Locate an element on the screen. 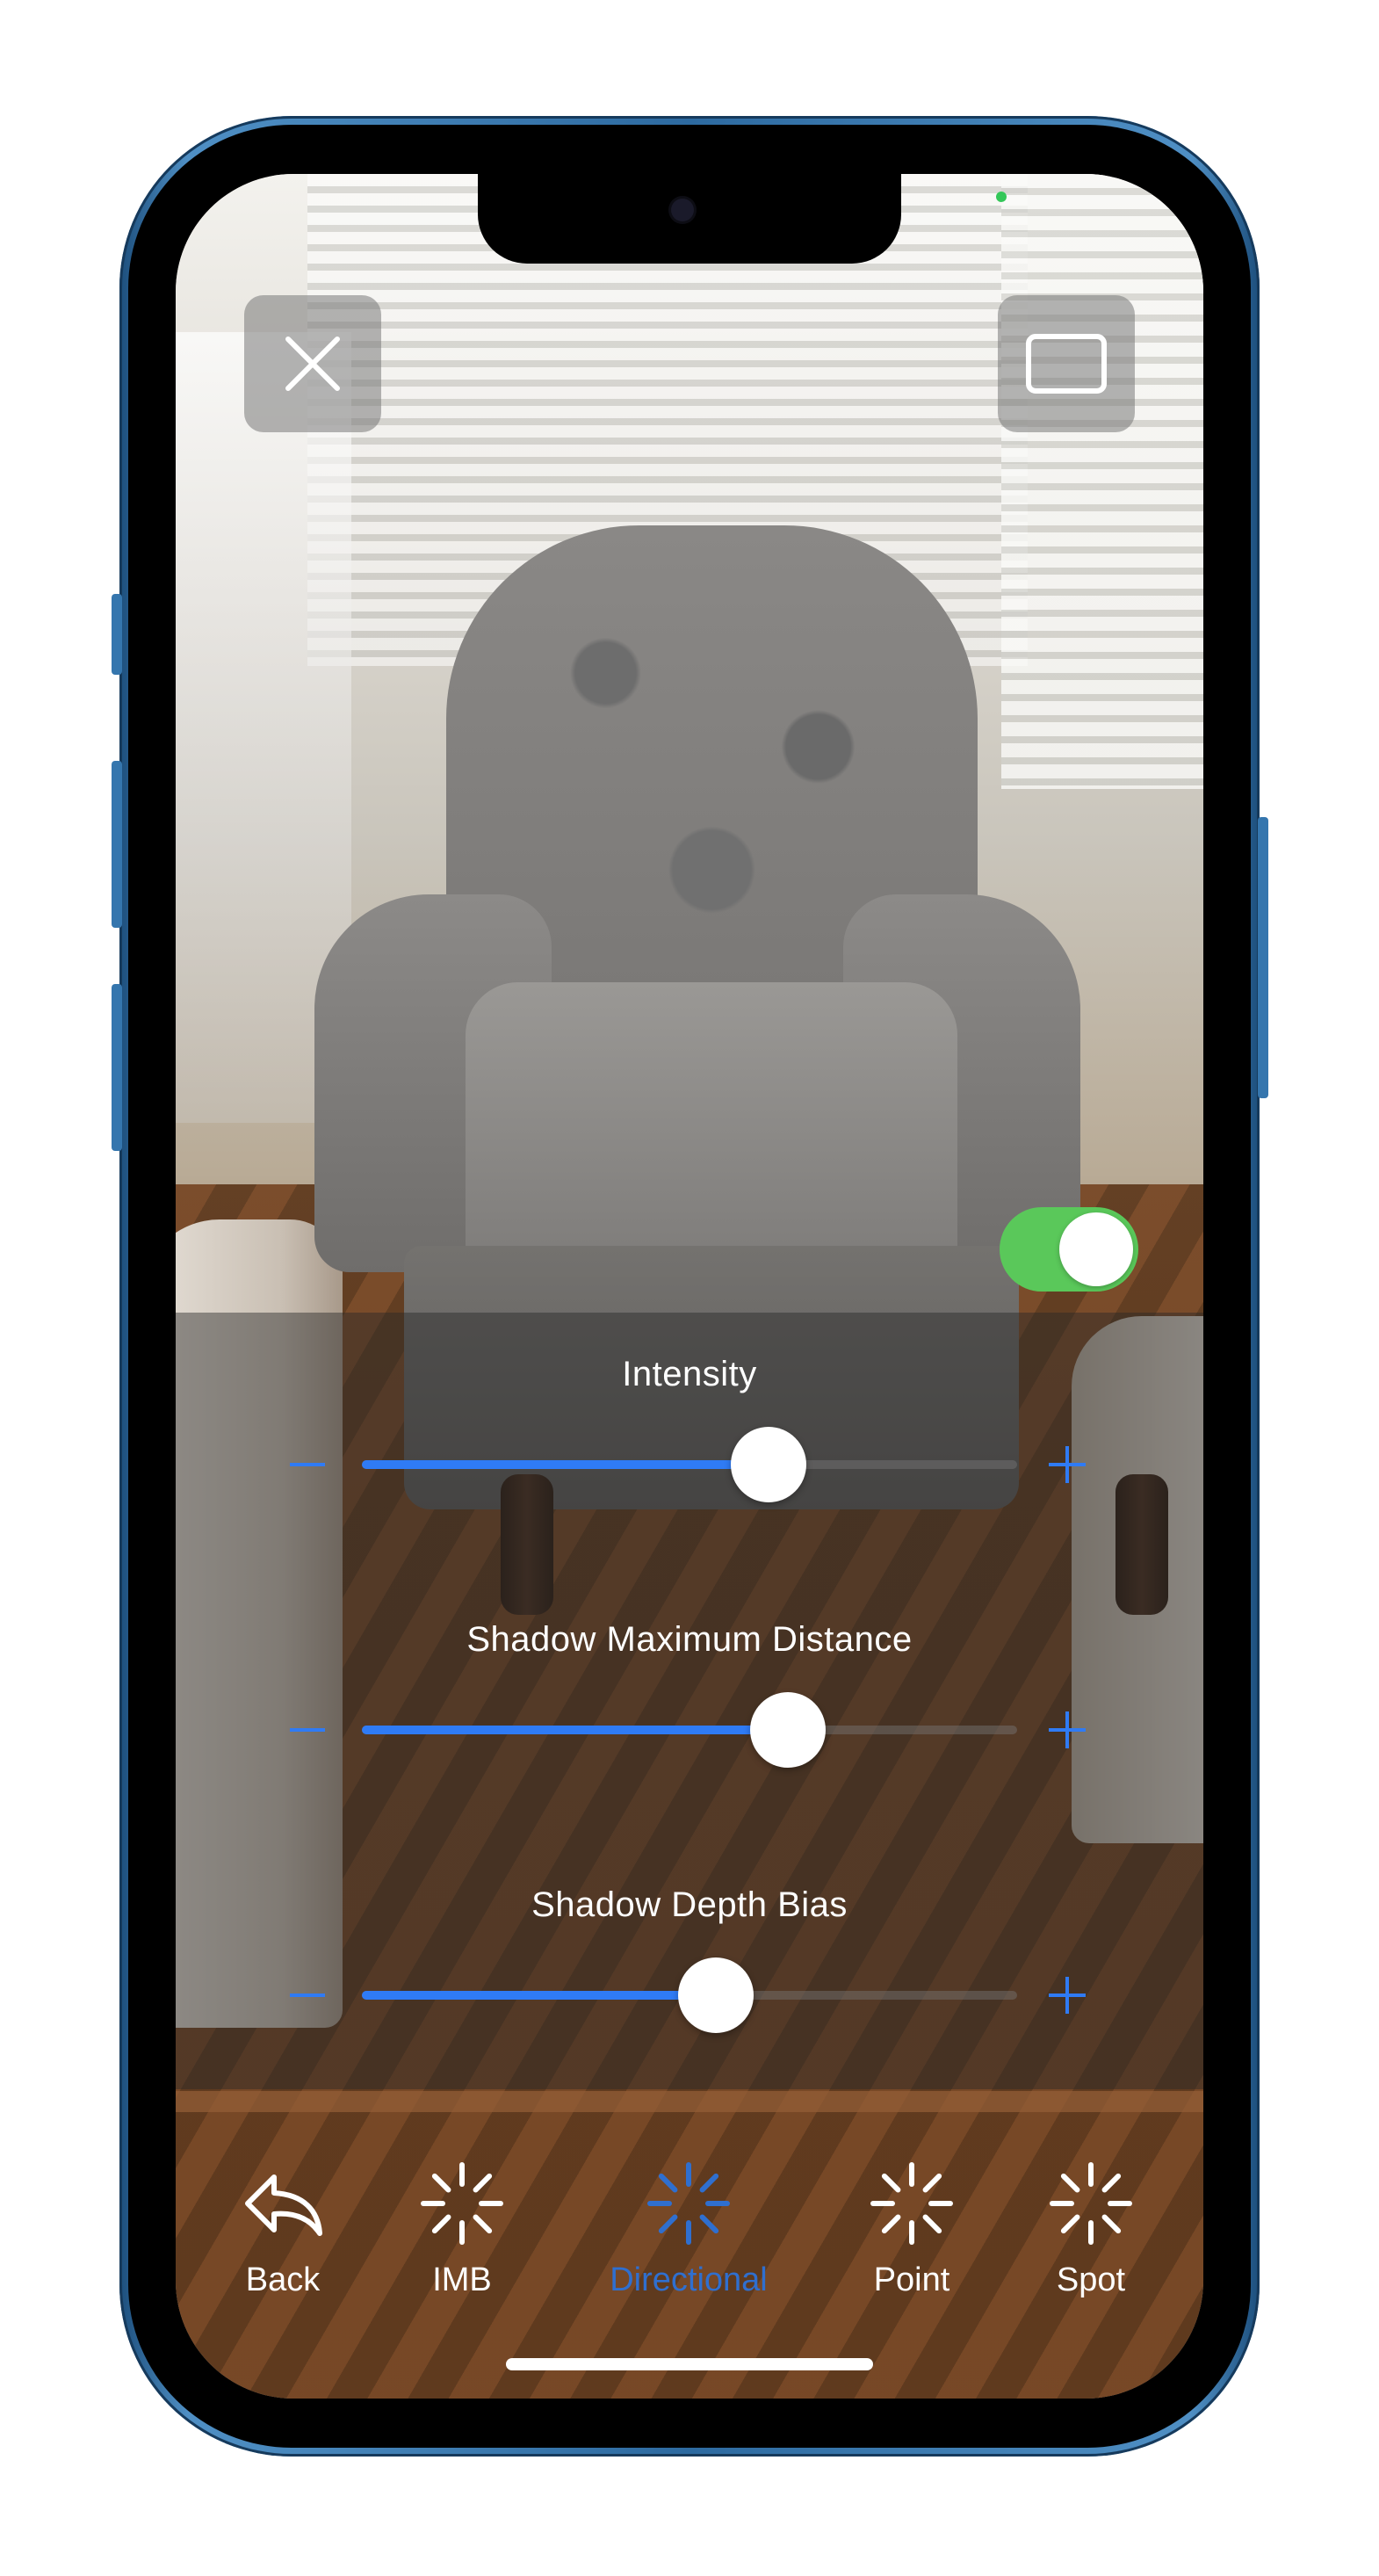  back-arrow-icon is located at coordinates (283, 2205).